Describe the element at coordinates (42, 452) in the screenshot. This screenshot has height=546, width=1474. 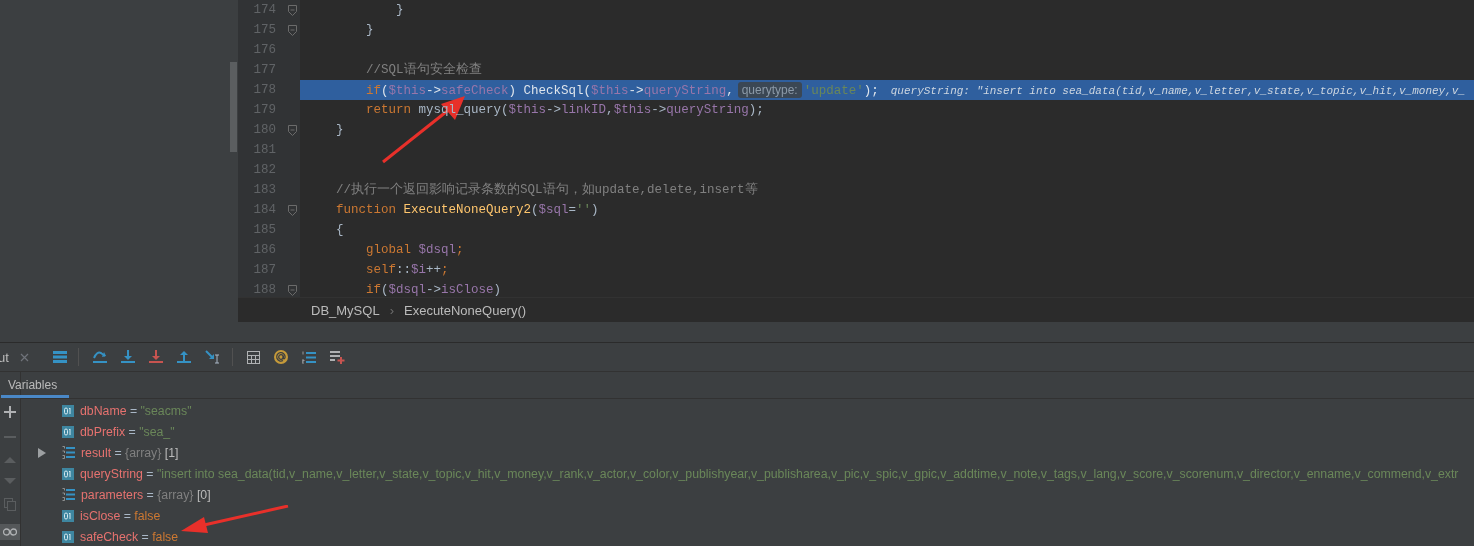
I see `expand-triangle-icon` at that location.